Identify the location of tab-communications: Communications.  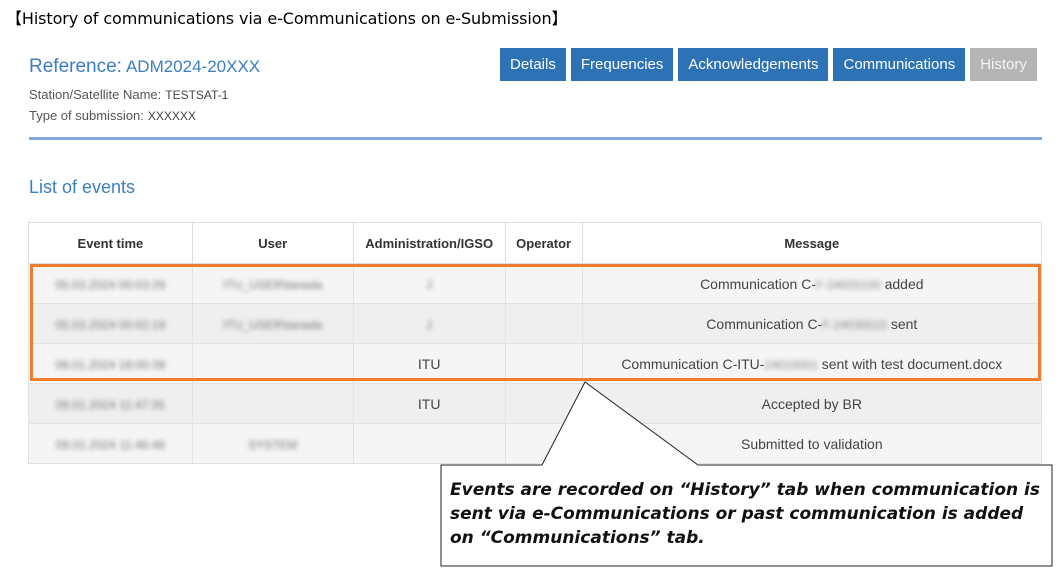
(899, 64).